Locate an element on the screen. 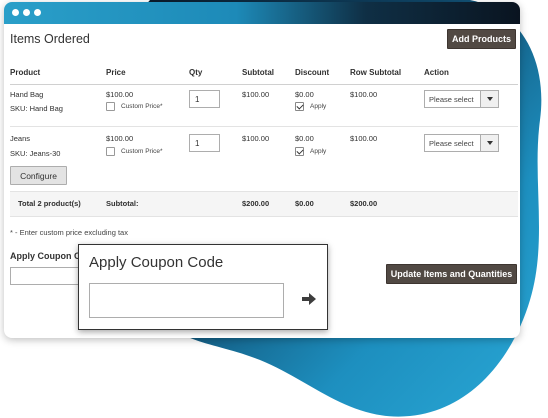 Image resolution: width=548 pixels, height=418 pixels. totals-row-subtotal-value: $200.00 is located at coordinates (364, 203).